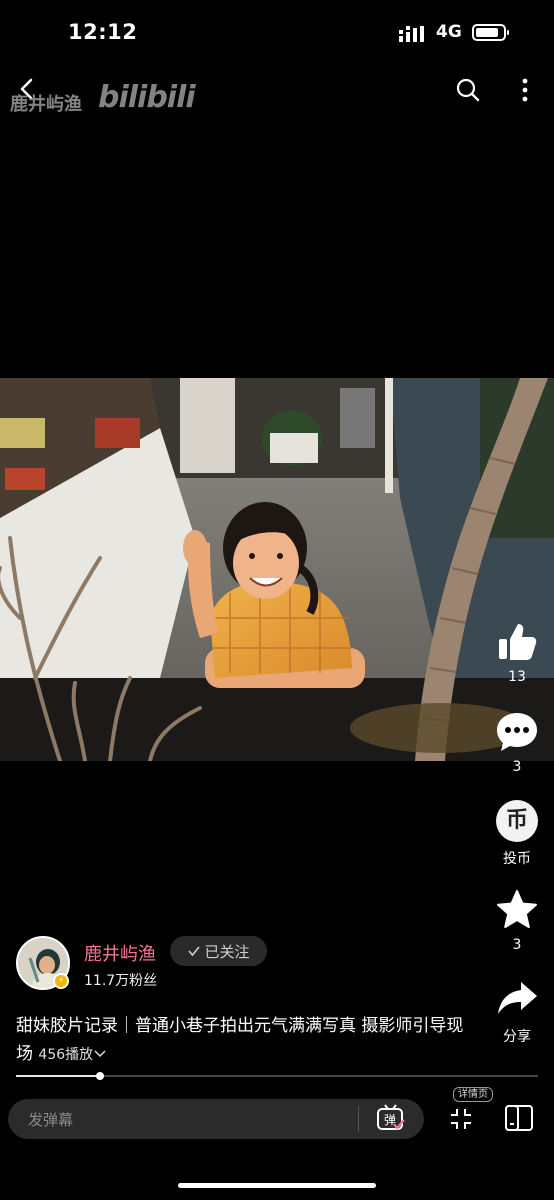 The height and width of the screenshot is (1200, 554). I want to click on watermark-author: 鹿井屿渔, so click(46, 104).